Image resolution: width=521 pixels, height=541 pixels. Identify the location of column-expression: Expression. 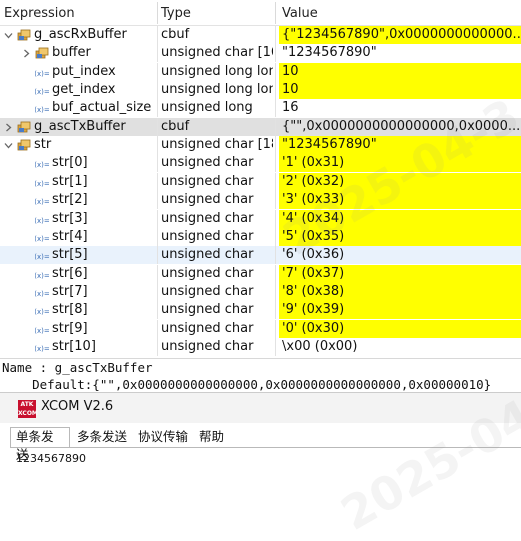
(39, 12).